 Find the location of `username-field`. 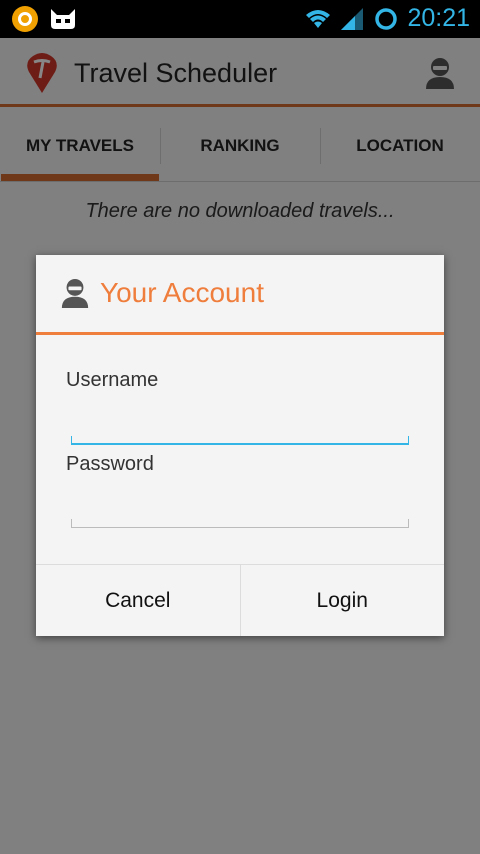

username-field is located at coordinates (240, 419).